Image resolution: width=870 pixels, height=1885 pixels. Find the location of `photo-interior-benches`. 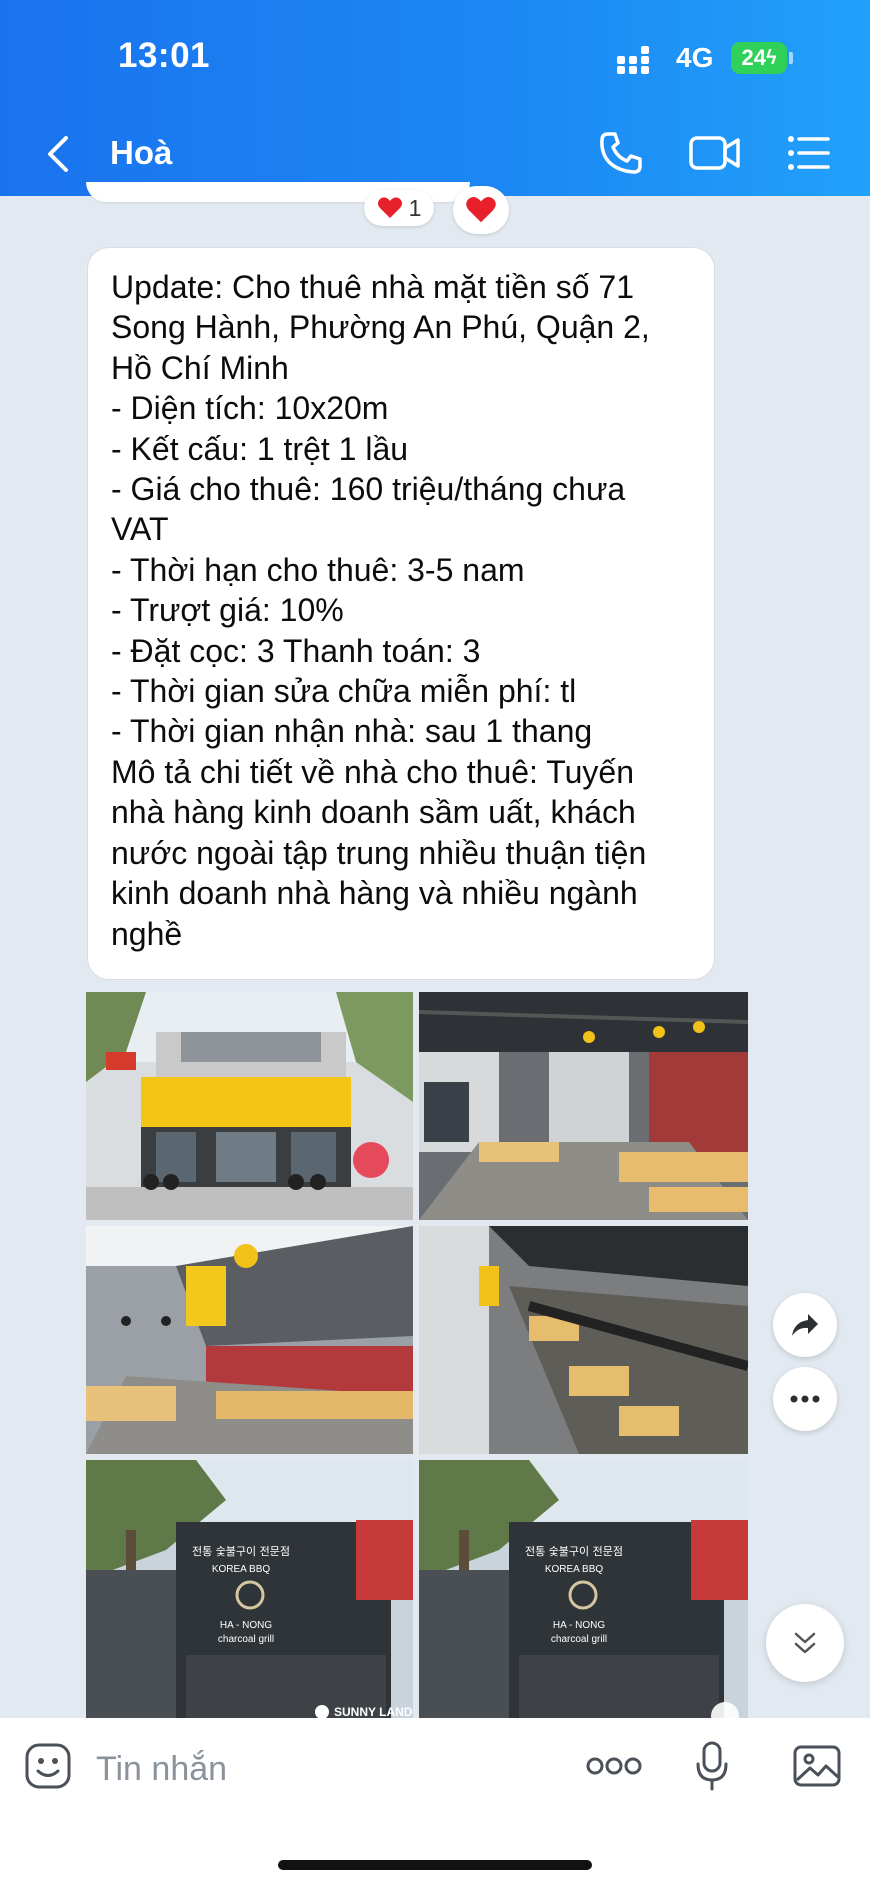

photo-interior-benches is located at coordinates (249, 1340).